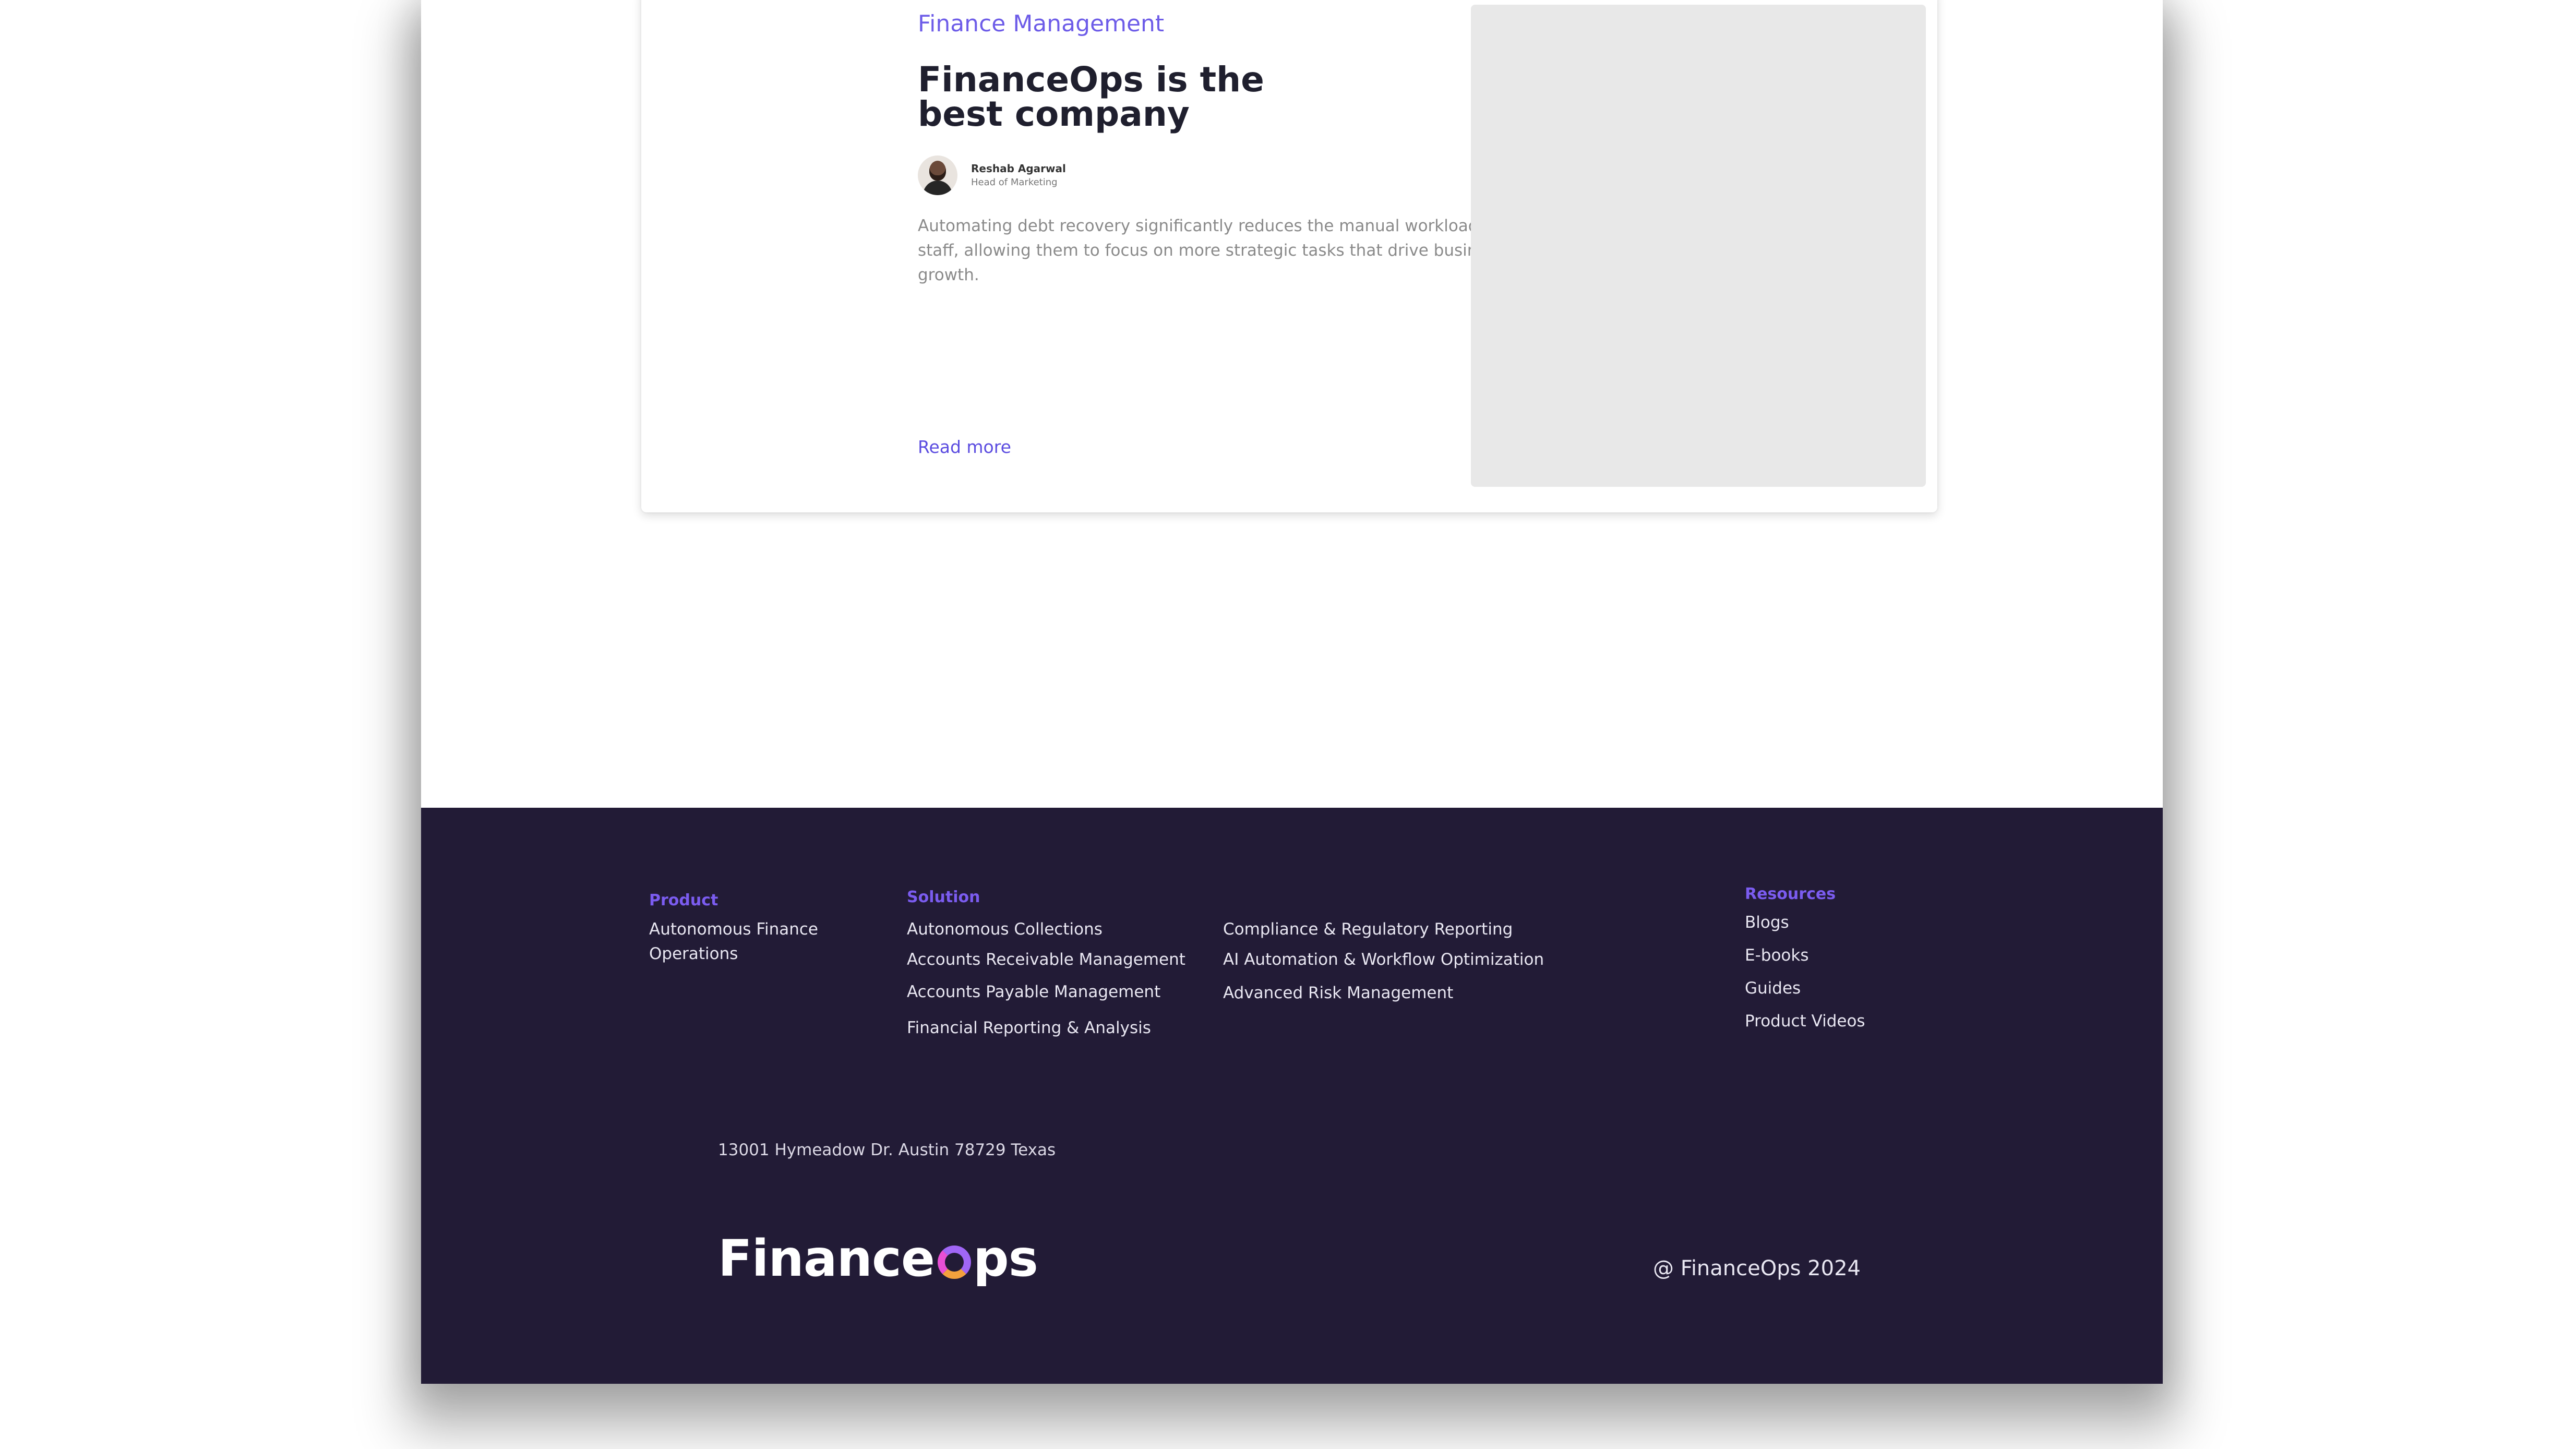  I want to click on author-text: Reshab Agarwal Head of Marketing, so click(1018, 175).